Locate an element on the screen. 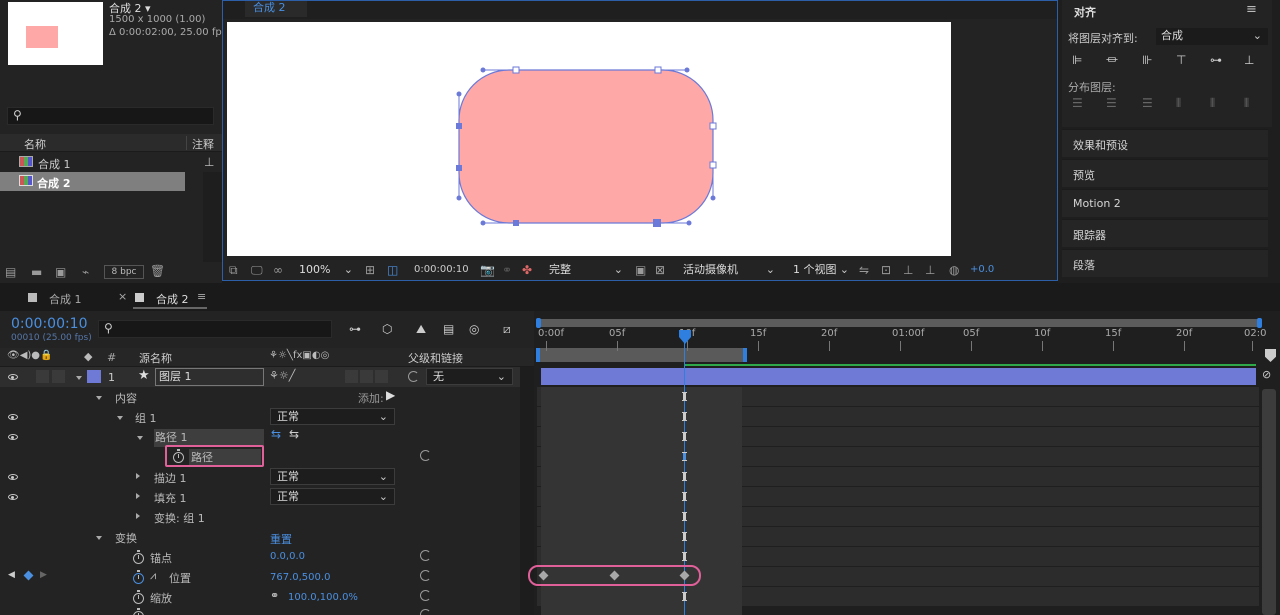  region-of-interest-icon: ▣ is located at coordinates (640, 270).